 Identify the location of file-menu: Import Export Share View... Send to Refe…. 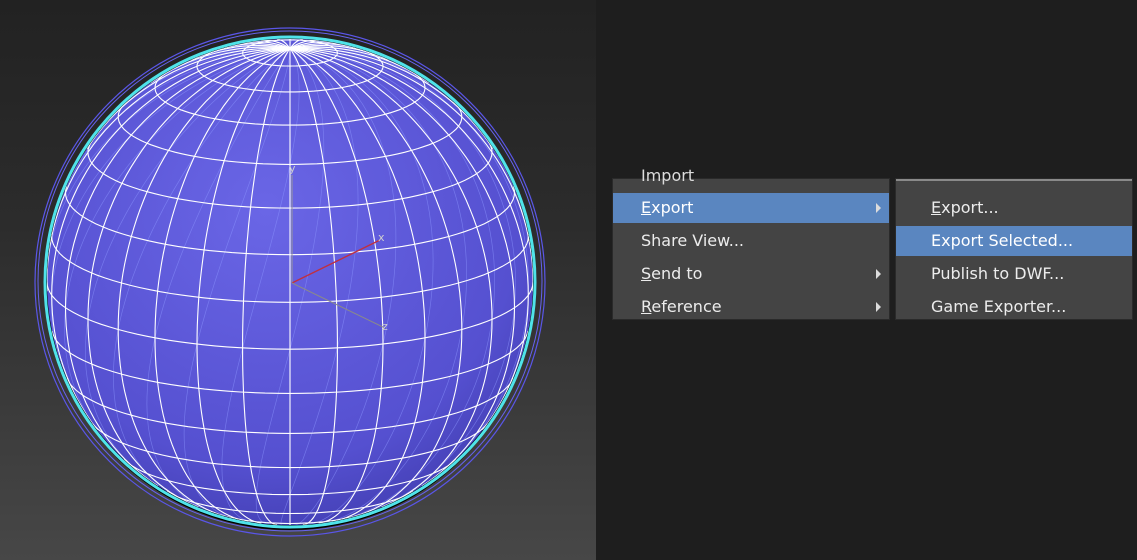
(751, 244).